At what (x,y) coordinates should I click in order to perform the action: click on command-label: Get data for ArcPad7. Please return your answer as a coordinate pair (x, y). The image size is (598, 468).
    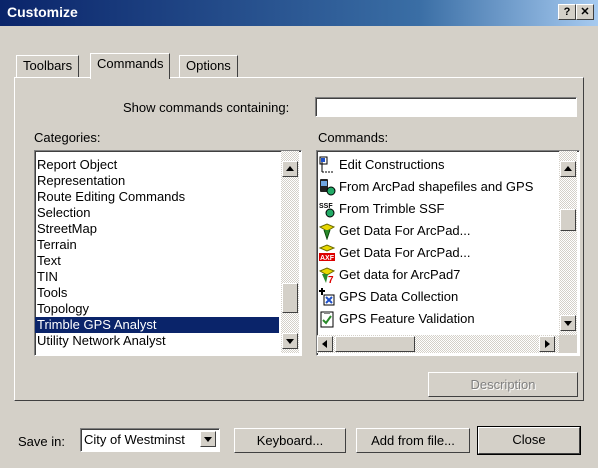
    Looking at the image, I should click on (400, 274).